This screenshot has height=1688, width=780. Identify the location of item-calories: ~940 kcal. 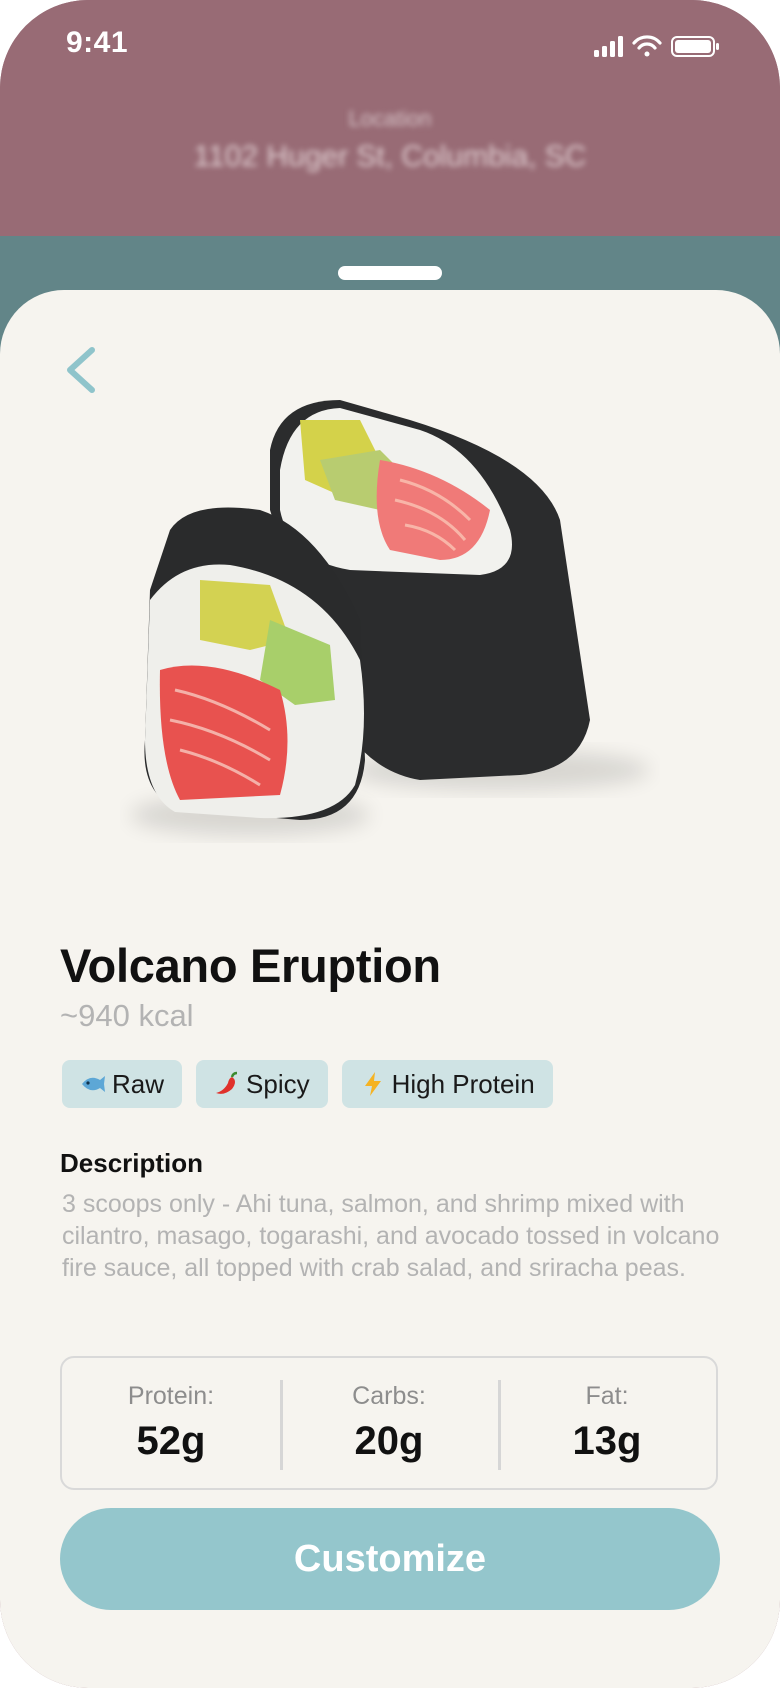
(127, 1015).